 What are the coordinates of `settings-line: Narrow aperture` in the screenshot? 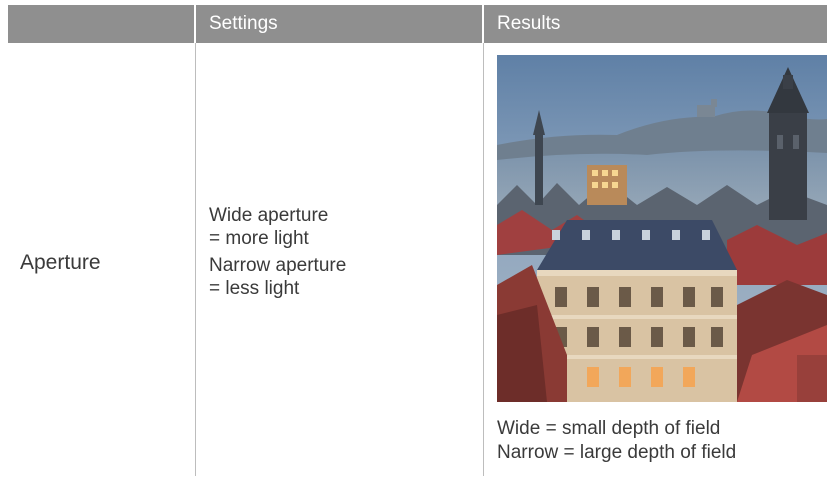 It's located at (278, 265).